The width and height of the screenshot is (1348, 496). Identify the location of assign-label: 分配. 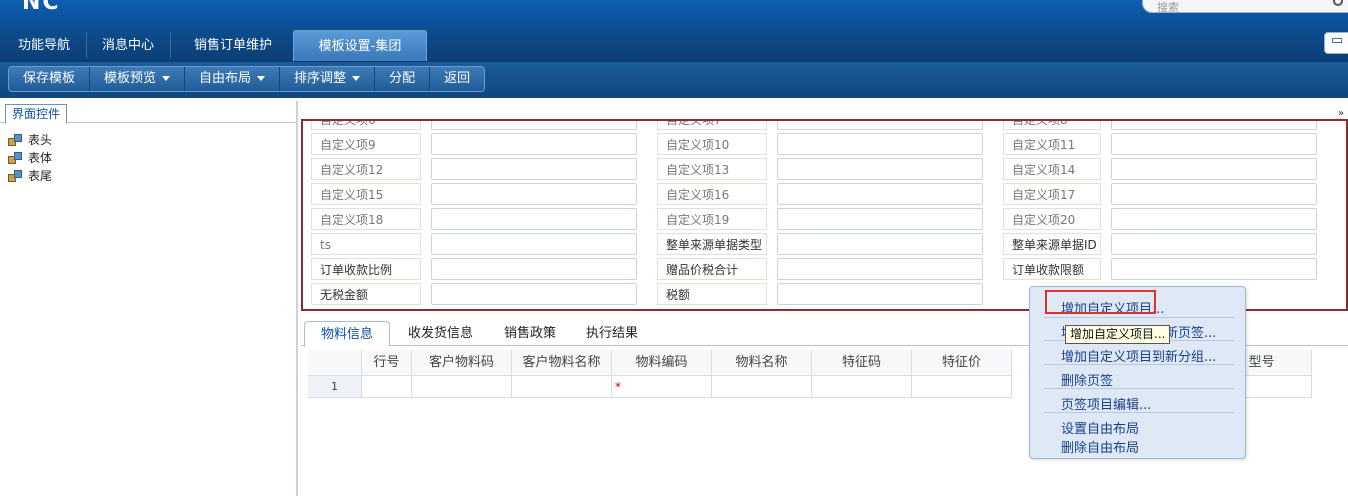
(402, 78).